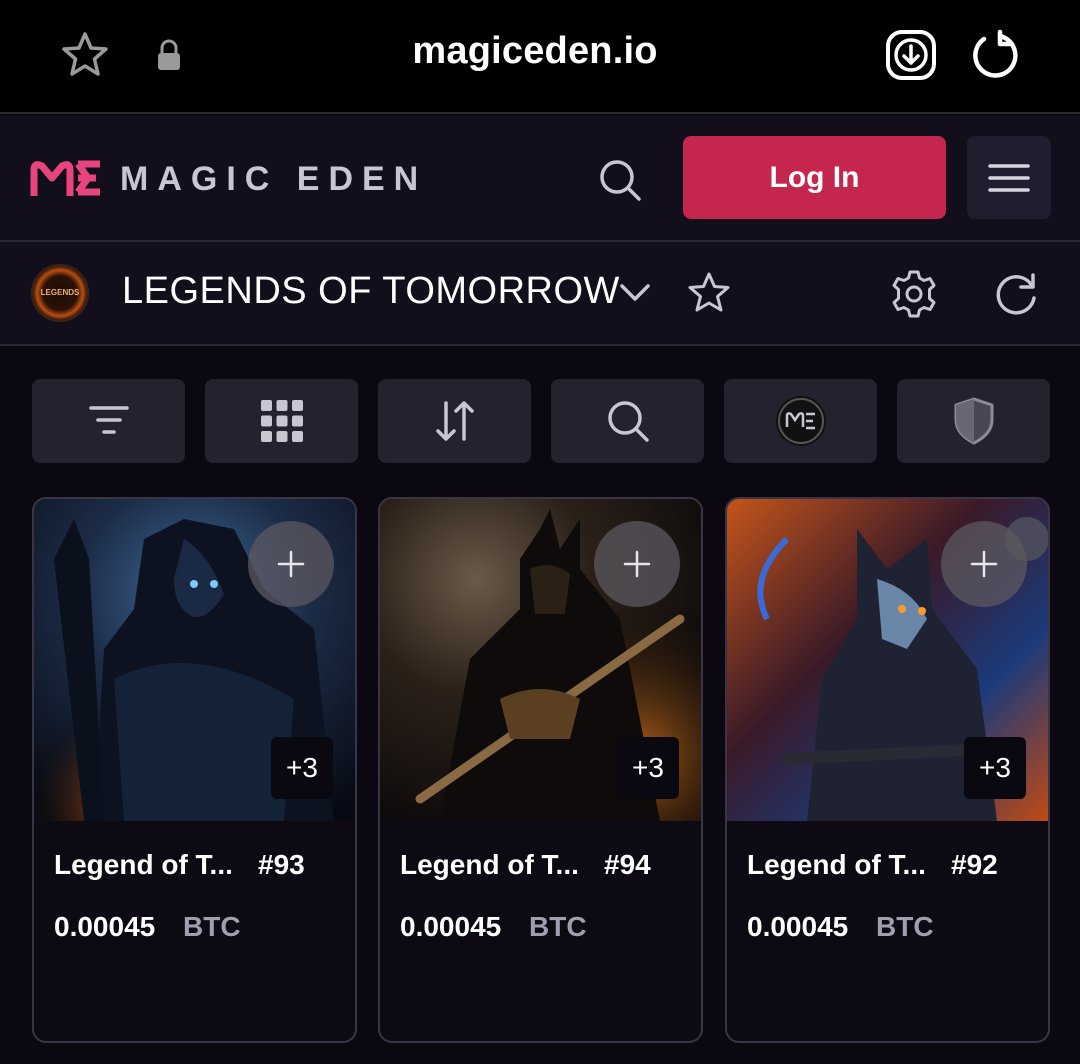  I want to click on chevron-down-icon, so click(635, 292).